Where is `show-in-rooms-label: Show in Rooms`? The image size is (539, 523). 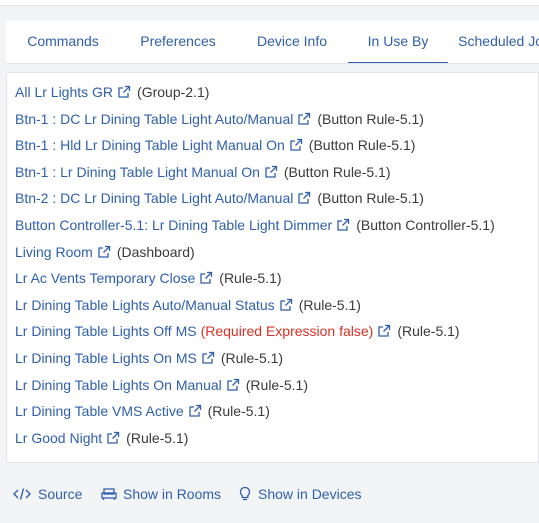 show-in-rooms-label: Show in Rooms is located at coordinates (172, 494).